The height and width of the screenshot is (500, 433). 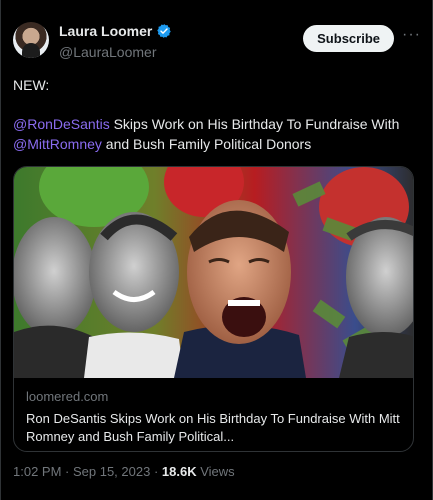 What do you see at coordinates (411, 36) in the screenshot?
I see `more-options-icon: ···` at bounding box center [411, 36].